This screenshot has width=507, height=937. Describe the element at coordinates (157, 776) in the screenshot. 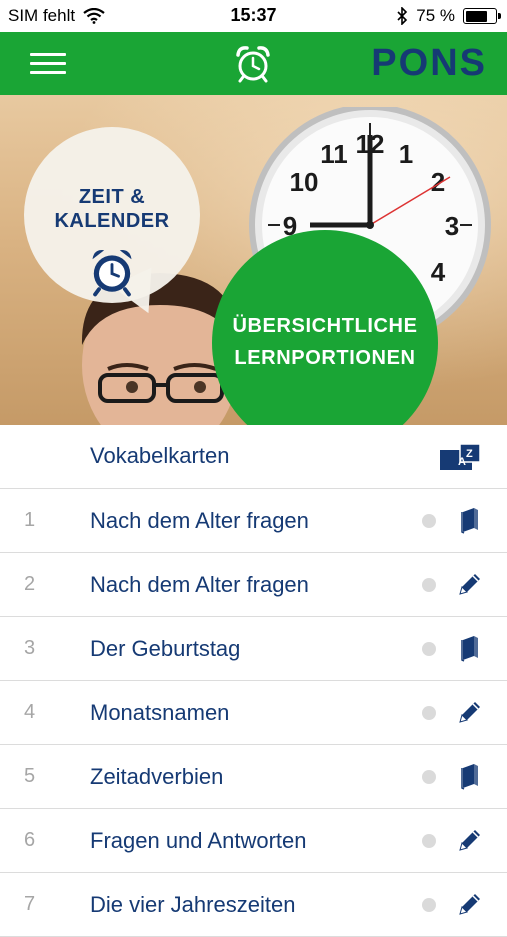

I see `lesson-title: Zeitadverbien` at that location.